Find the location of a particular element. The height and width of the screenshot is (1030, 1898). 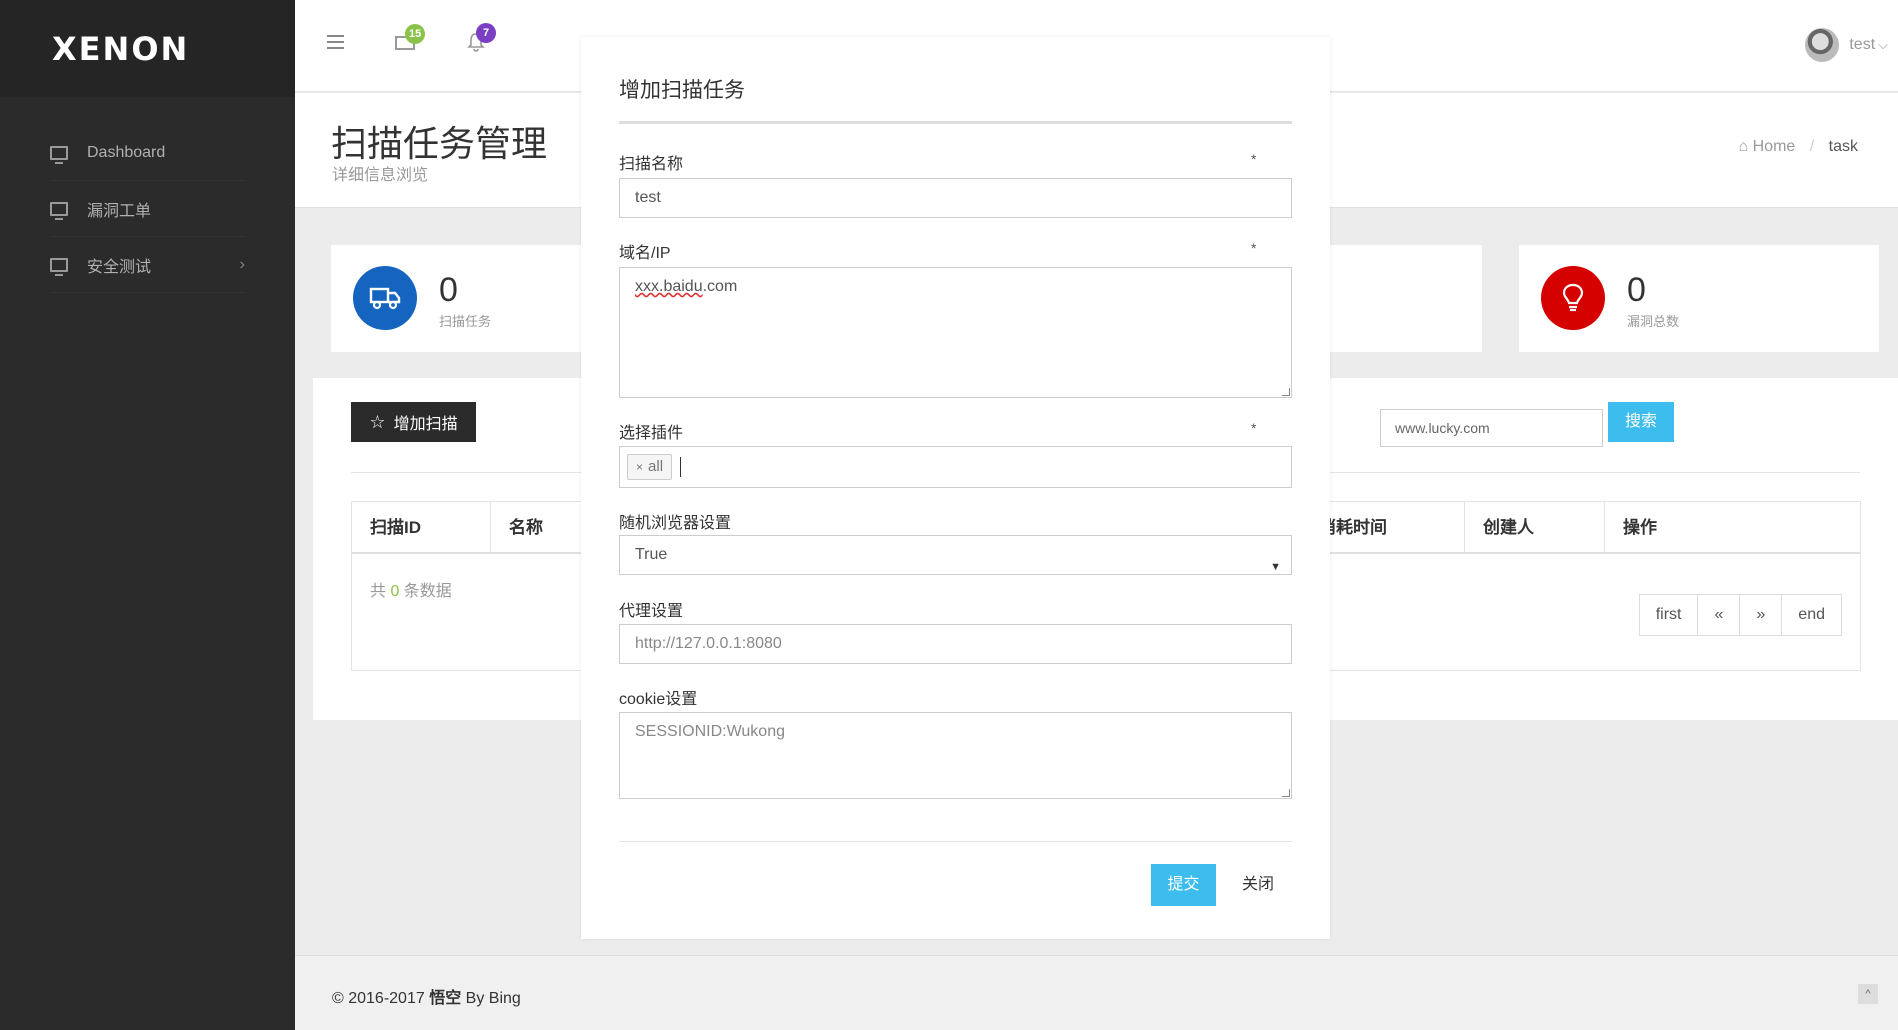

proxy-label: 代理设置 is located at coordinates (651, 611).